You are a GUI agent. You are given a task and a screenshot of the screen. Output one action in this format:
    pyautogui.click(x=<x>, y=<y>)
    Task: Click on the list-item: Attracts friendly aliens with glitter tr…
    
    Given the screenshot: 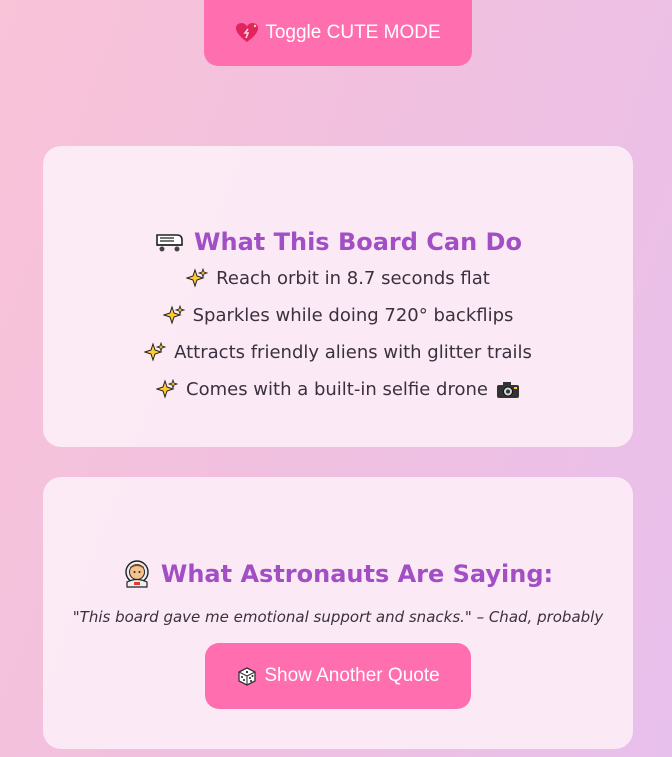 What is the action you would take?
    pyautogui.click(x=338, y=352)
    